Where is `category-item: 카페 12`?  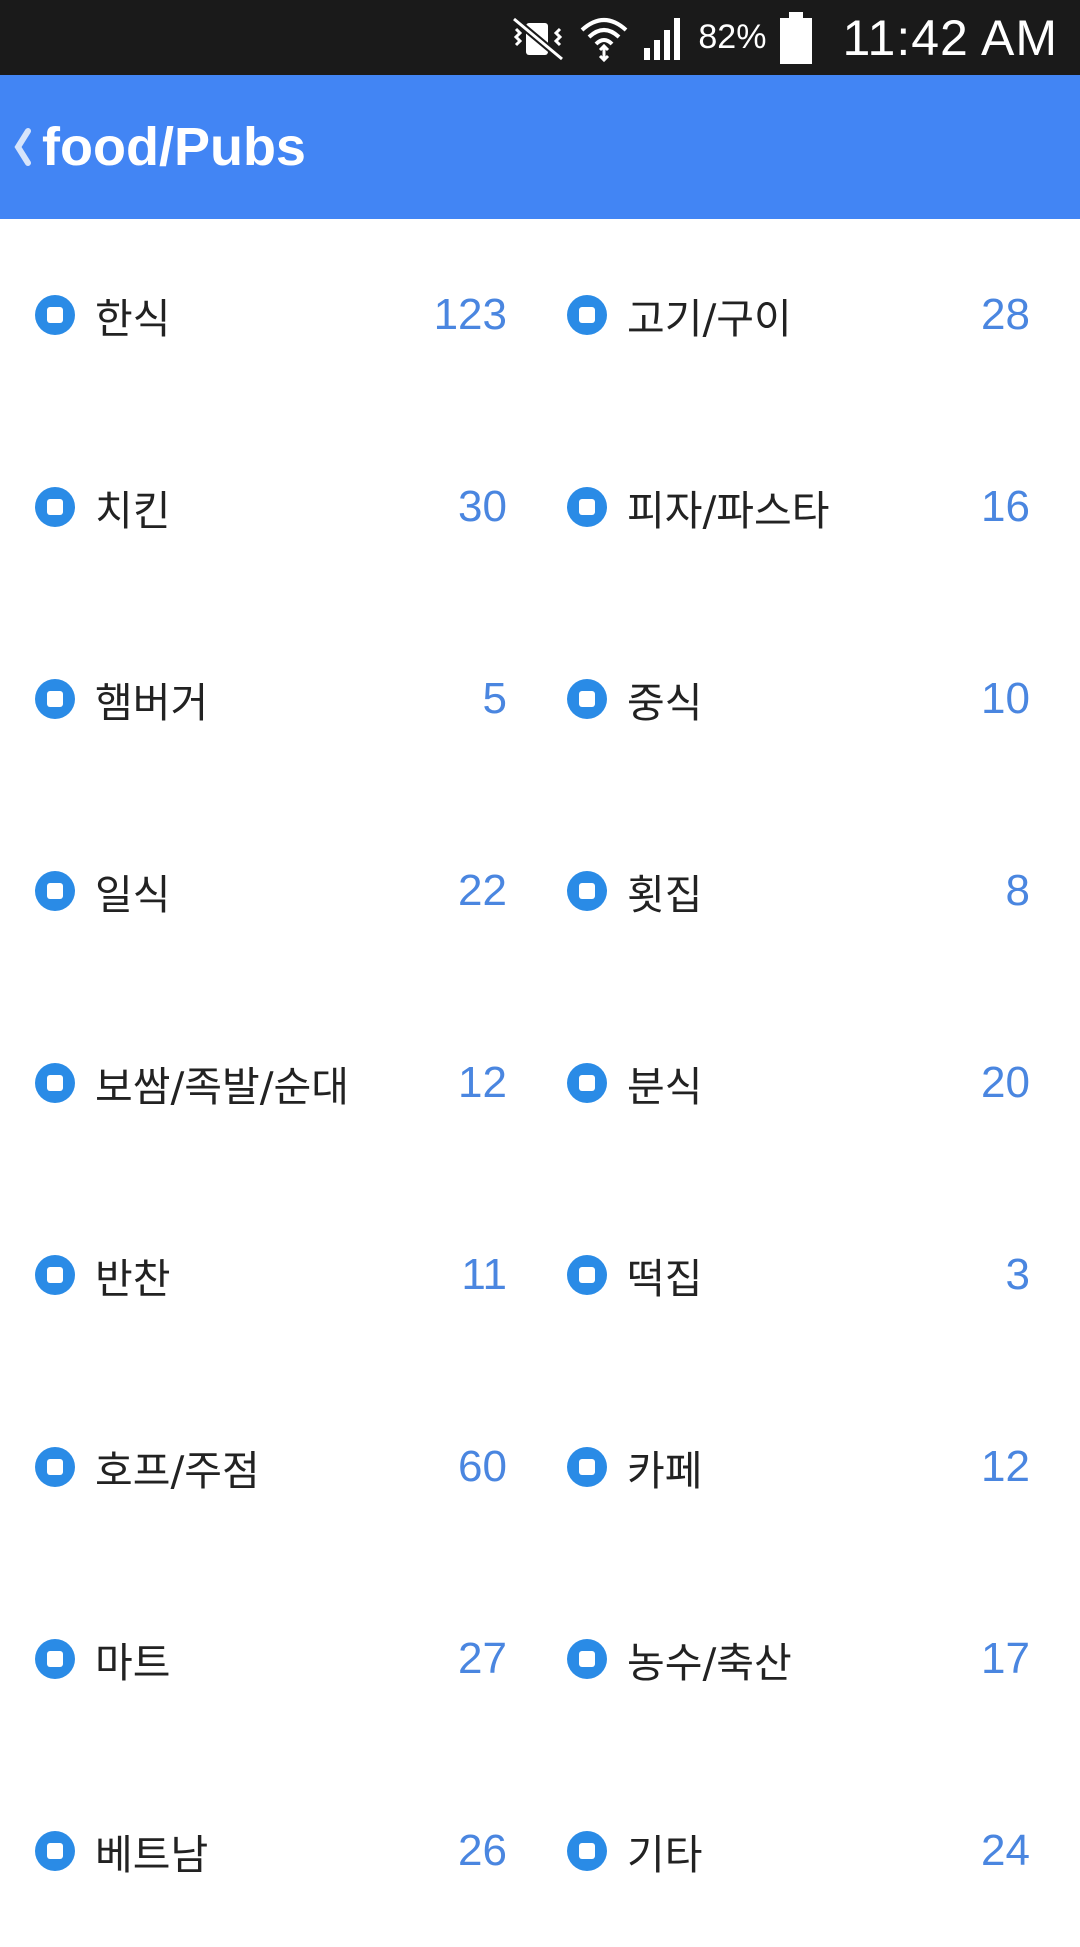
category-item: 카페 12 is located at coordinates (798, 1467).